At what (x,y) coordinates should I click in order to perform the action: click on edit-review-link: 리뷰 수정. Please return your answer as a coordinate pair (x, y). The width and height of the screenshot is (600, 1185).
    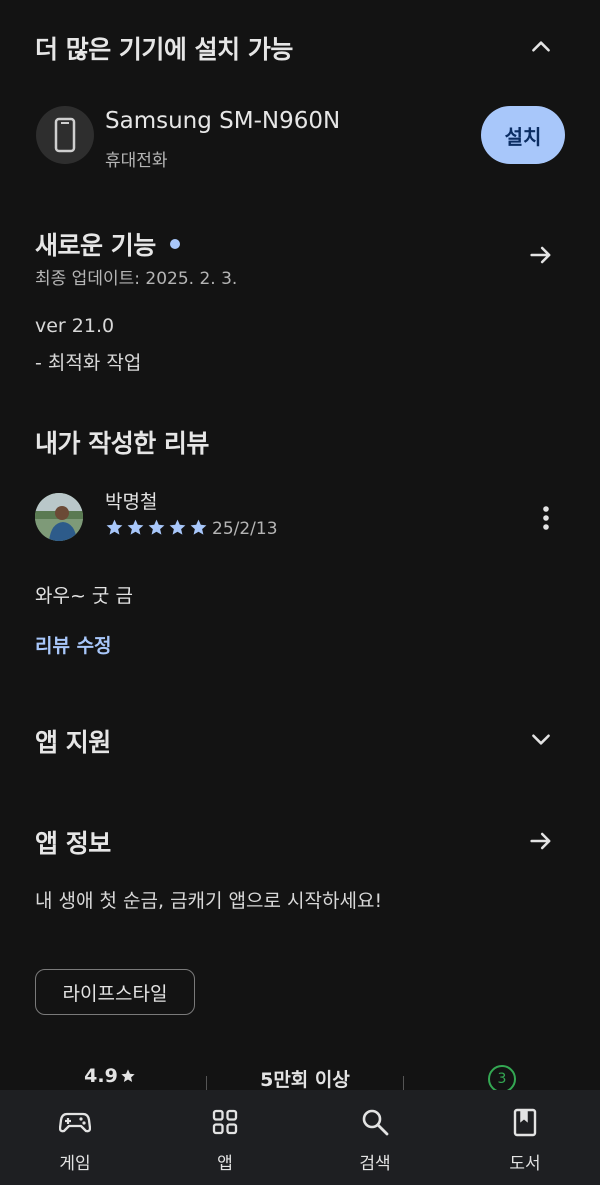
    Looking at the image, I should click on (73, 644).